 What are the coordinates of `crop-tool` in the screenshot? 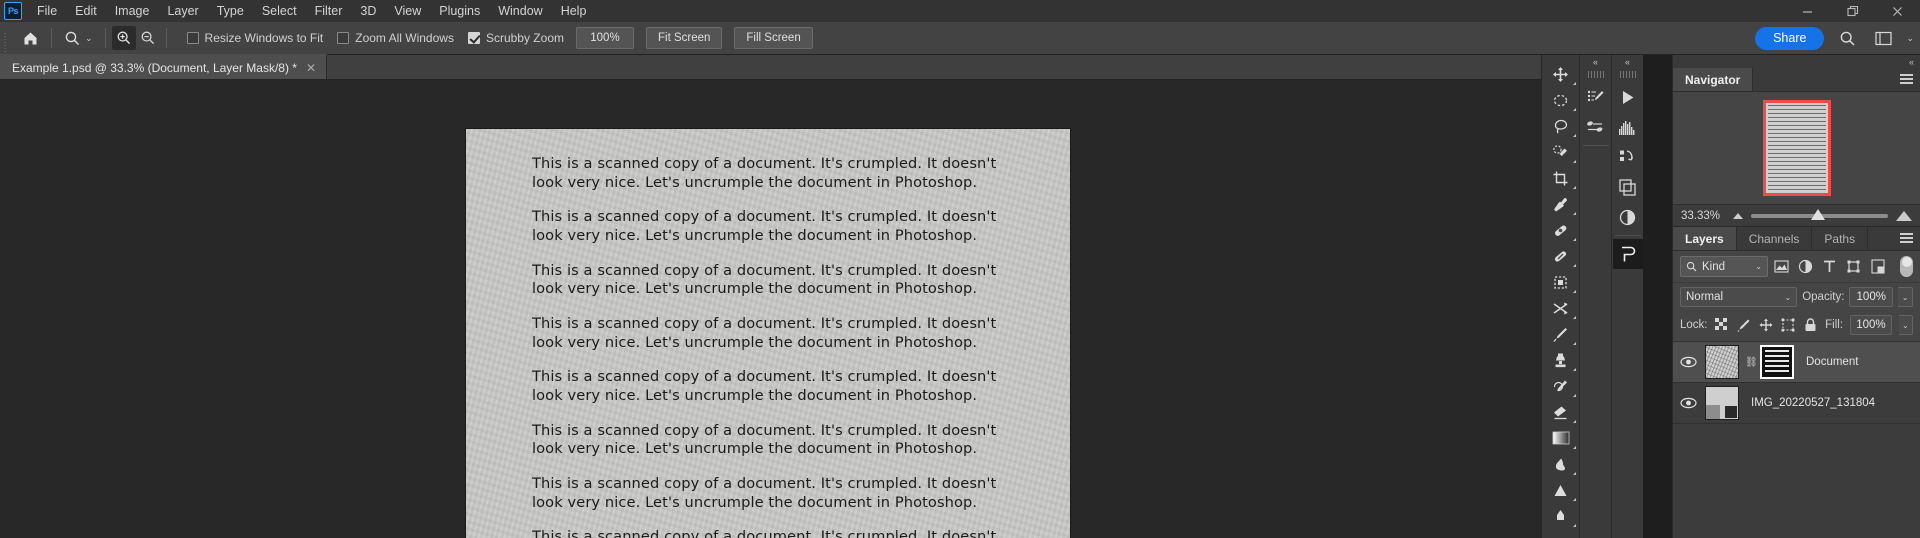 It's located at (1561, 178).